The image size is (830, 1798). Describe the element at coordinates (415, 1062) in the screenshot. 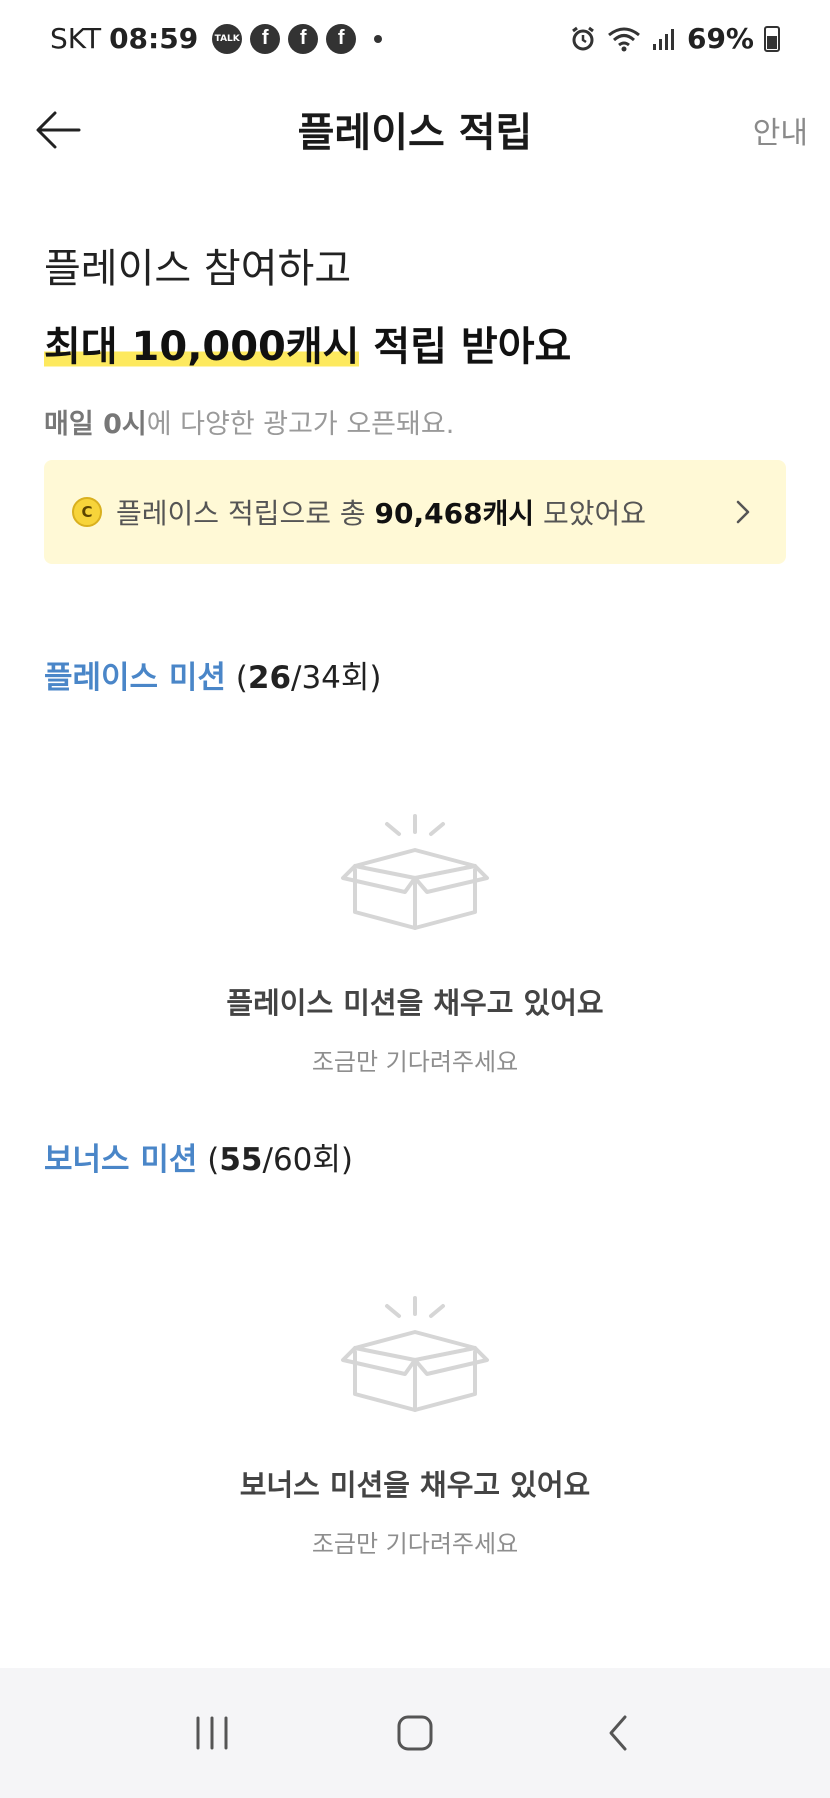

I see `place-empty-subtitle: 조금만 기다려주세요` at that location.